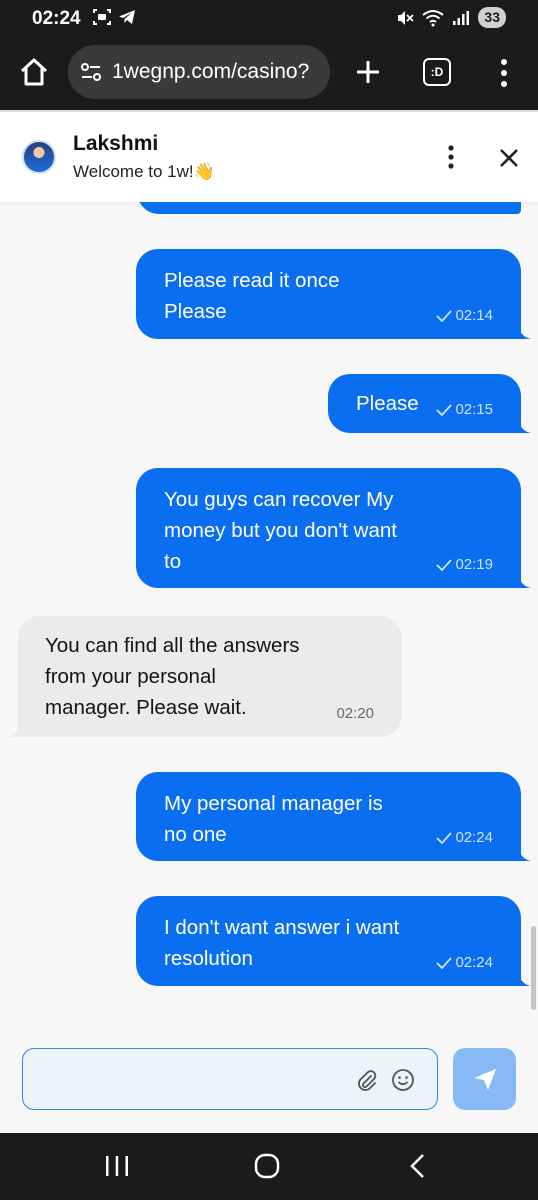 Image resolution: width=538 pixels, height=1200 pixels. What do you see at coordinates (492, 17) in the screenshot?
I see `battery-indicator: 33` at bounding box center [492, 17].